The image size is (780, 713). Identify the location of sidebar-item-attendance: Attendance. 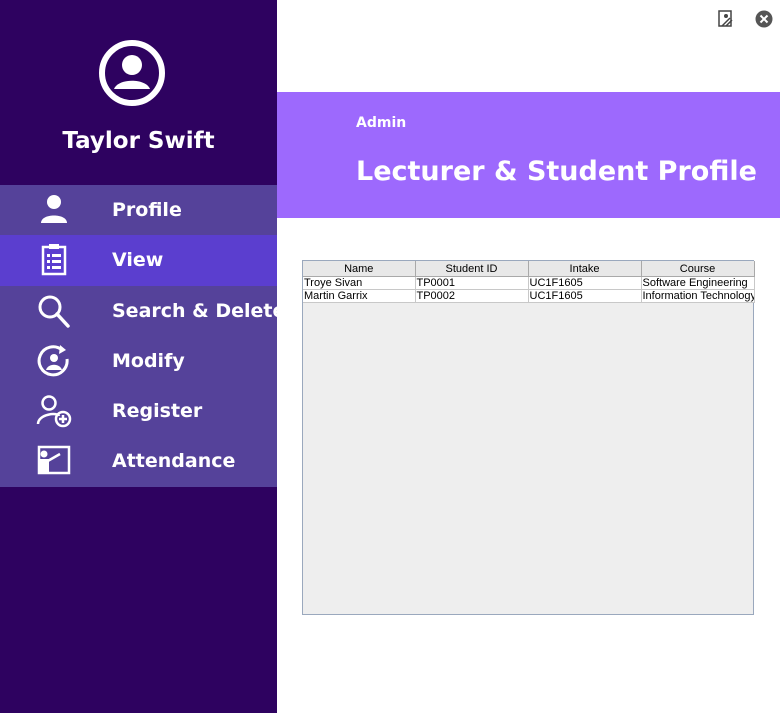
(138, 461).